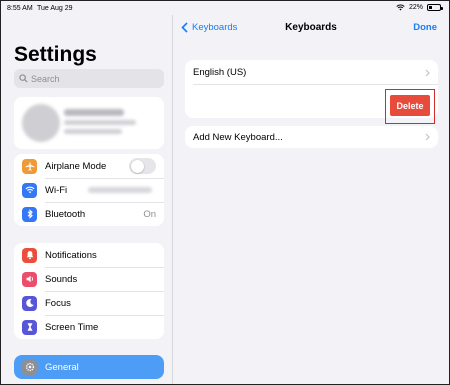  I want to click on sidebar-item-label: Wi-Fi, so click(56, 190).